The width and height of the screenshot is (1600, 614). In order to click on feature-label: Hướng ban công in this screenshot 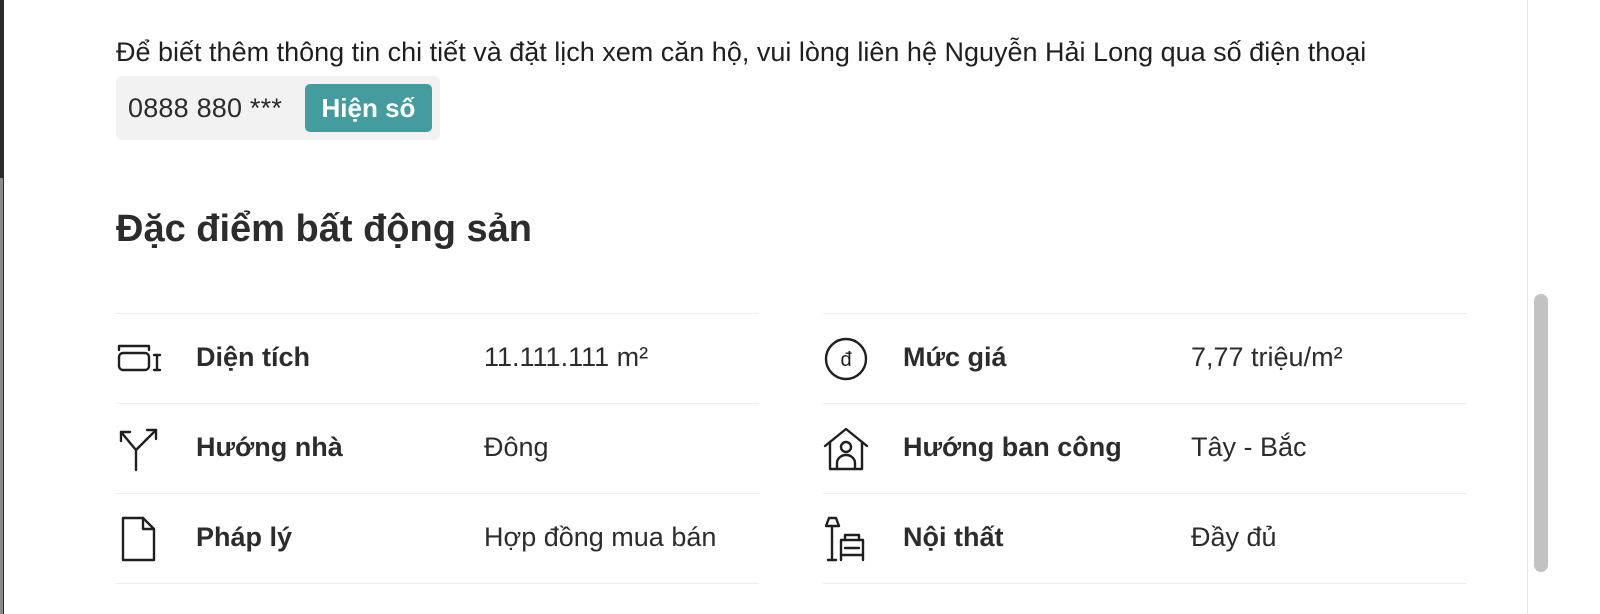, I will do `click(1012, 447)`.